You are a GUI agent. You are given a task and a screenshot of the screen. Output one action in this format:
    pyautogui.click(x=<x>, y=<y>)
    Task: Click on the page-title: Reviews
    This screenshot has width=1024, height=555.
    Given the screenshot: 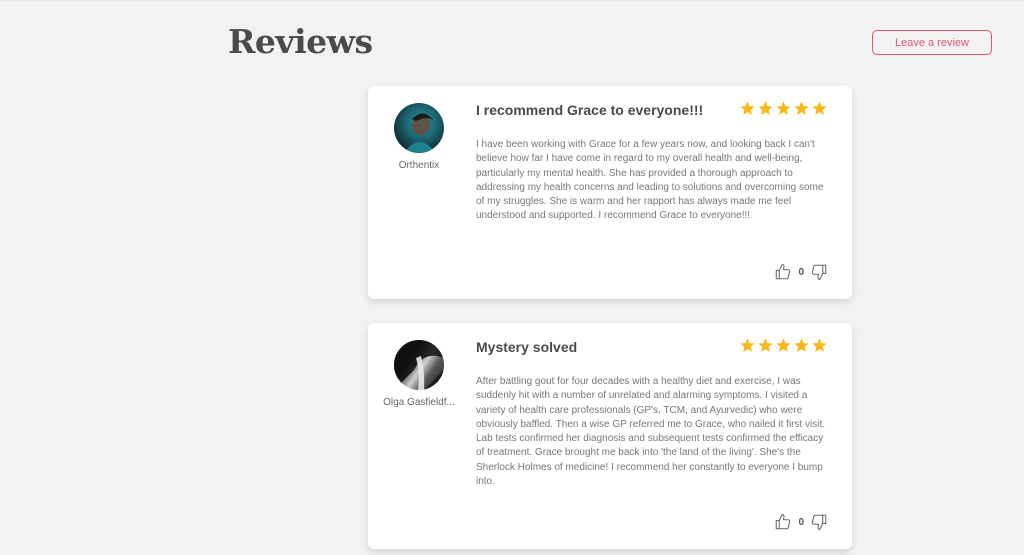 What is the action you would take?
    pyautogui.click(x=300, y=41)
    